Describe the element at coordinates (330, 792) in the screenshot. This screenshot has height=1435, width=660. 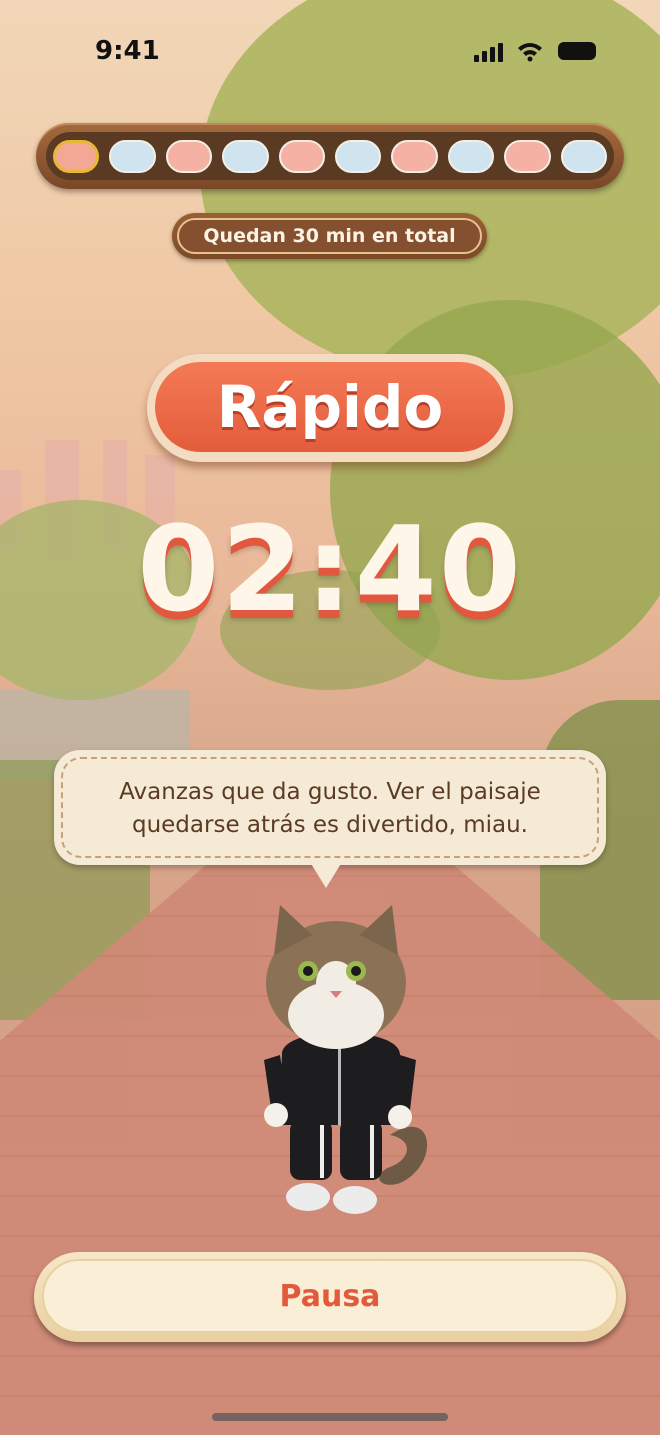
I see `speech-line-1: Avanzas que da gusto. Ver el paisaje` at that location.